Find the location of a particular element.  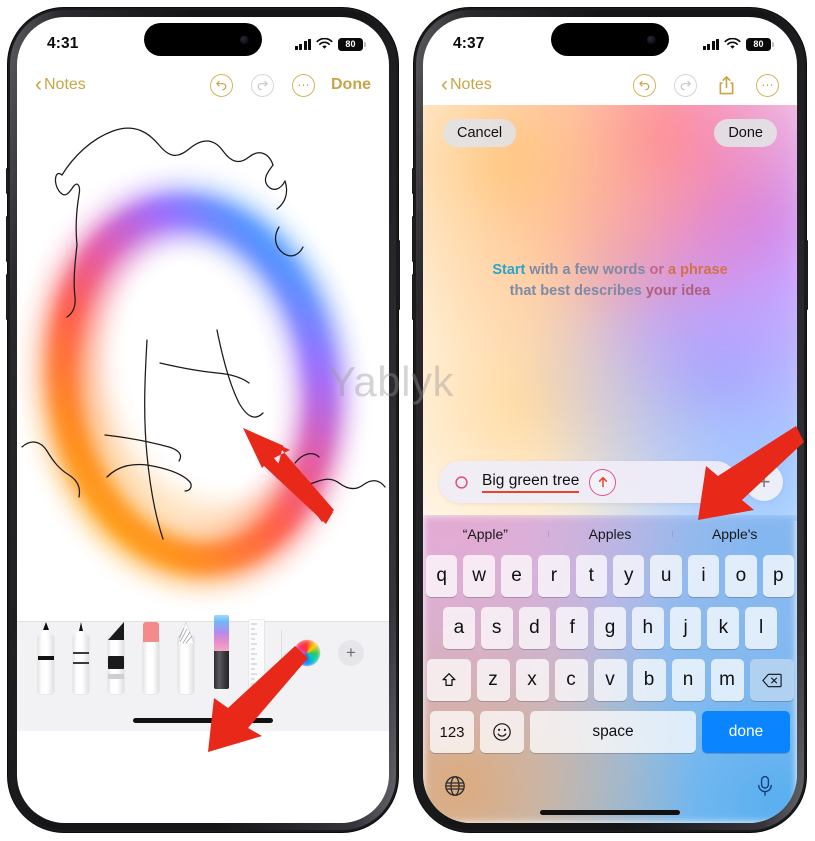

battery-level: 80 is located at coordinates (350, 43).